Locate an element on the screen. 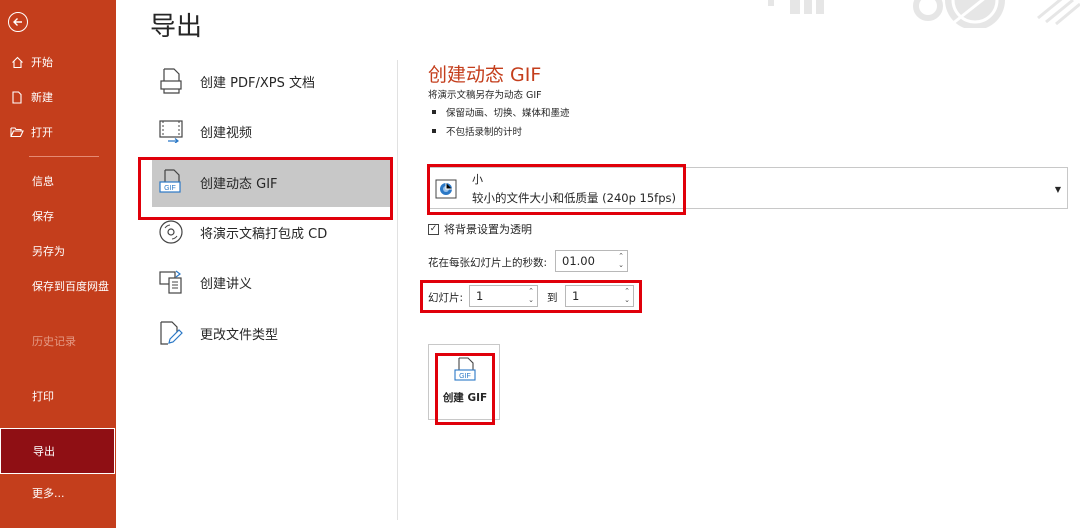  sidebar-item-save-as: 另存为 is located at coordinates (58, 251).